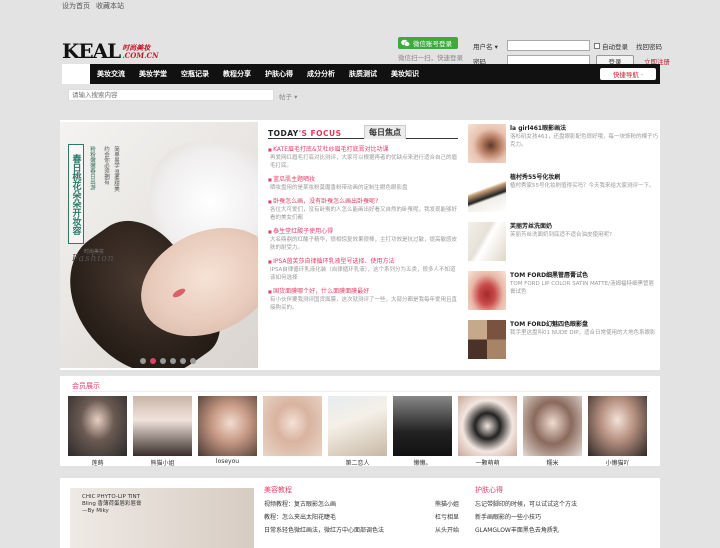 This screenshot has width=720, height=548. Describe the element at coordinates (582, 177) in the screenshot. I see `side-title: 植村秀55号化妆刷` at that location.